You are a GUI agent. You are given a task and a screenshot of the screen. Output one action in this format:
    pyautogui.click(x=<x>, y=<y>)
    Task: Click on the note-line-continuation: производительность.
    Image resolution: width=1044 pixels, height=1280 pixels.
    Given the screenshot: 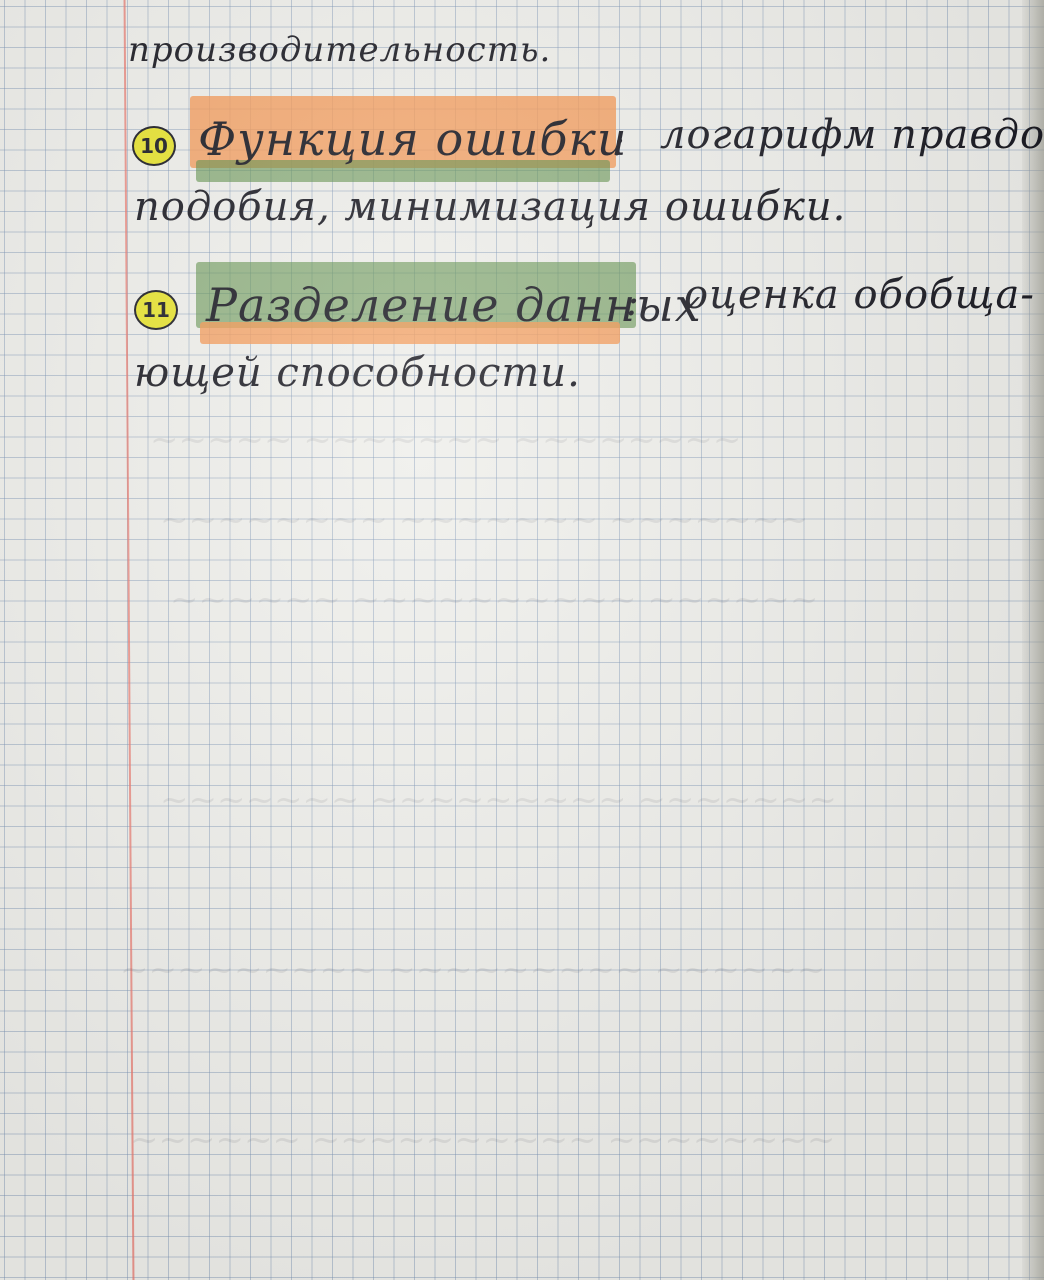 What is the action you would take?
    pyautogui.click(x=340, y=50)
    